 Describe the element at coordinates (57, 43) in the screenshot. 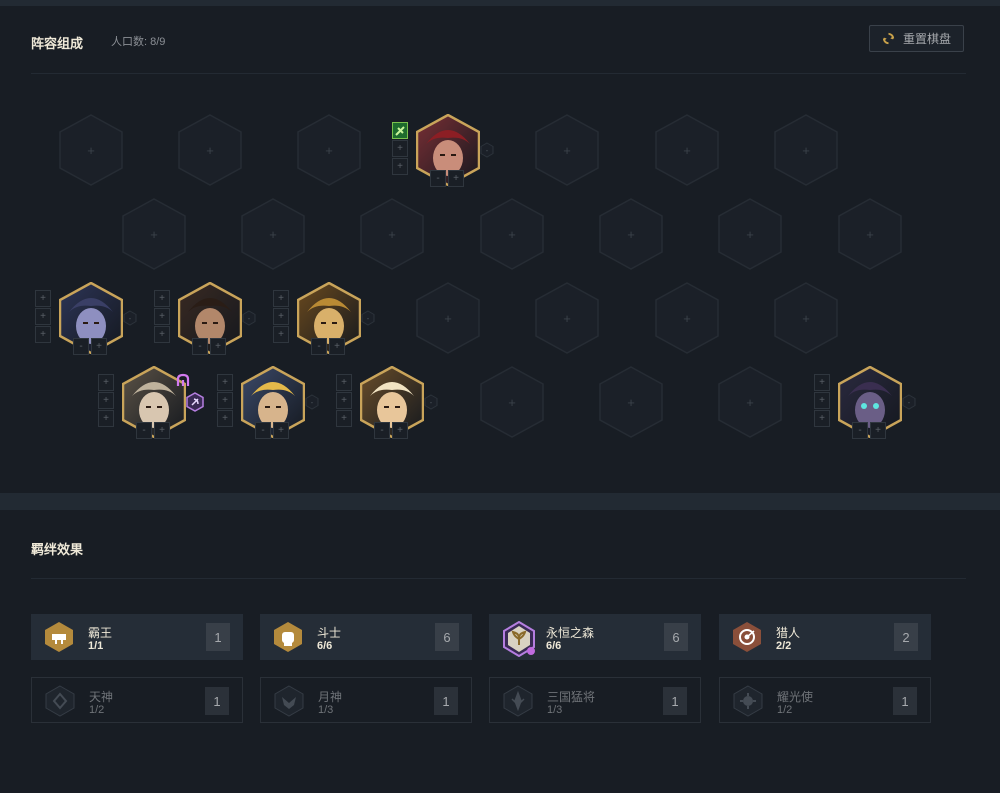

I see `composition-title: 阵容组成` at that location.